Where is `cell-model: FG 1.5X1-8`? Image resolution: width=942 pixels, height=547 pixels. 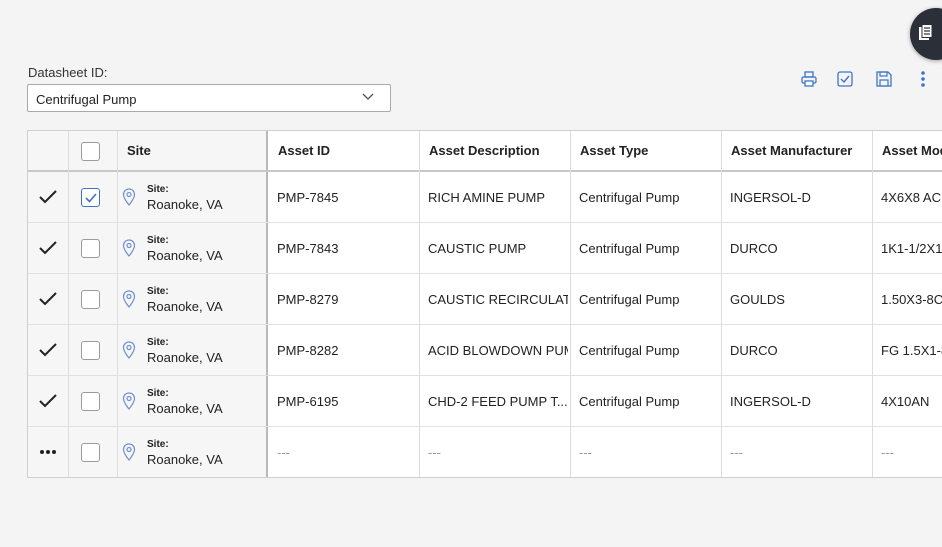
cell-model: FG 1.5X1-8 is located at coordinates (911, 350).